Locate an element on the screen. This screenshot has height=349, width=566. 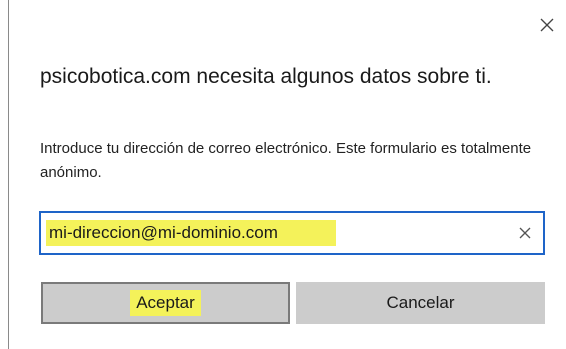
email-input is located at coordinates (271, 233).